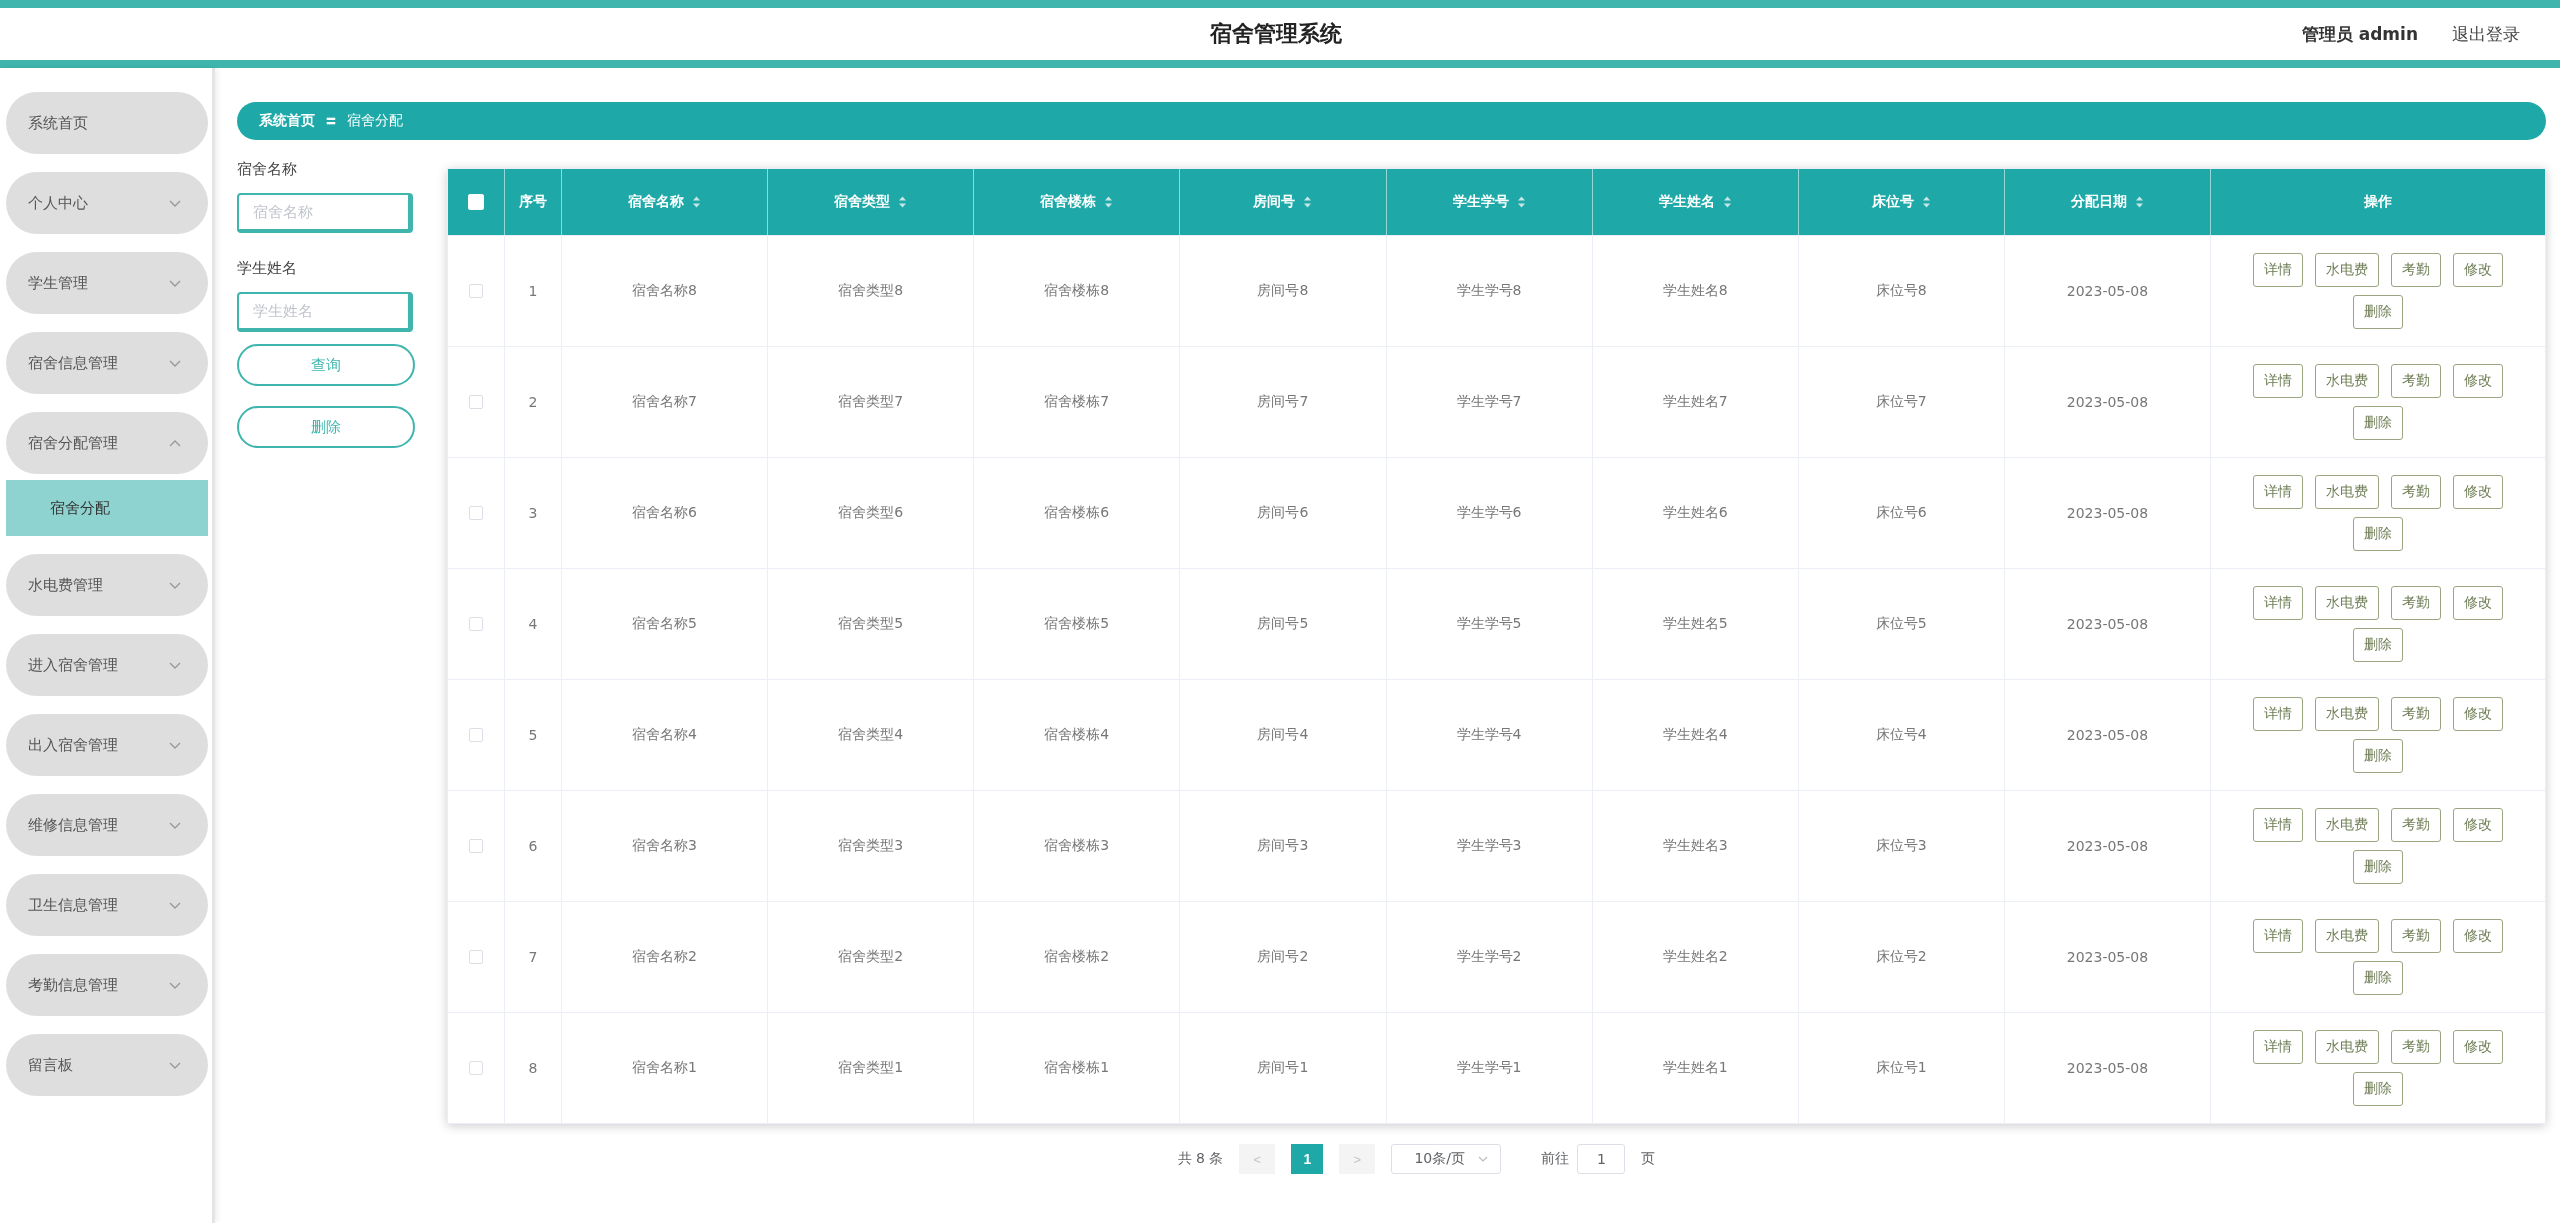  I want to click on sidebar-item: 出入宿舍管理, so click(107, 745).